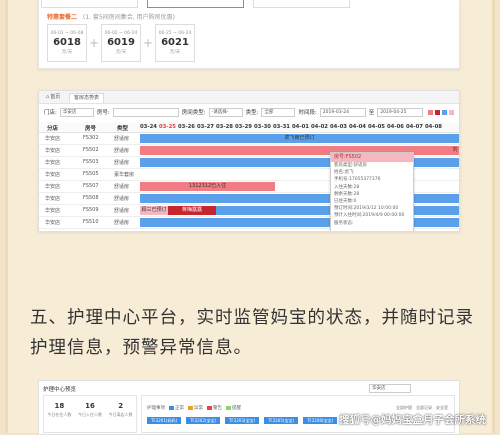 The width and height of the screenshot is (500, 435). Describe the element at coordinates (357, 127) in the screenshot. I see `date-cell: 04-04` at that location.